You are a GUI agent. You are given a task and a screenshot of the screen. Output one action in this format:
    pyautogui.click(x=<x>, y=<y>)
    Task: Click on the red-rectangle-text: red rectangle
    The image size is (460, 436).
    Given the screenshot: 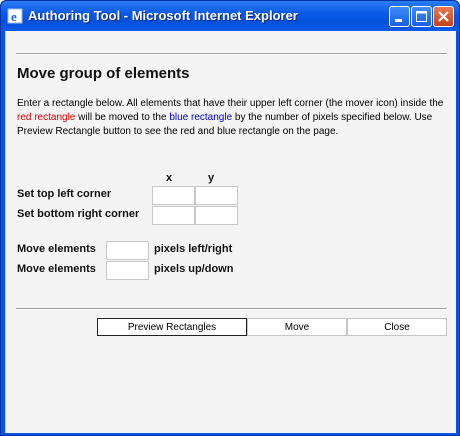 What is the action you would take?
    pyautogui.click(x=46, y=117)
    